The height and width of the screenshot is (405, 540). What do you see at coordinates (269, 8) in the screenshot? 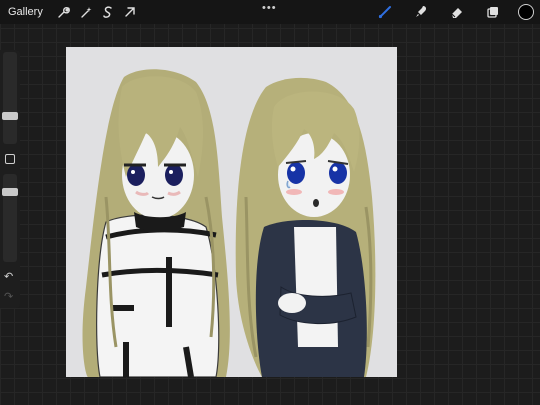
I see `more-options-button: •••` at bounding box center [269, 8].